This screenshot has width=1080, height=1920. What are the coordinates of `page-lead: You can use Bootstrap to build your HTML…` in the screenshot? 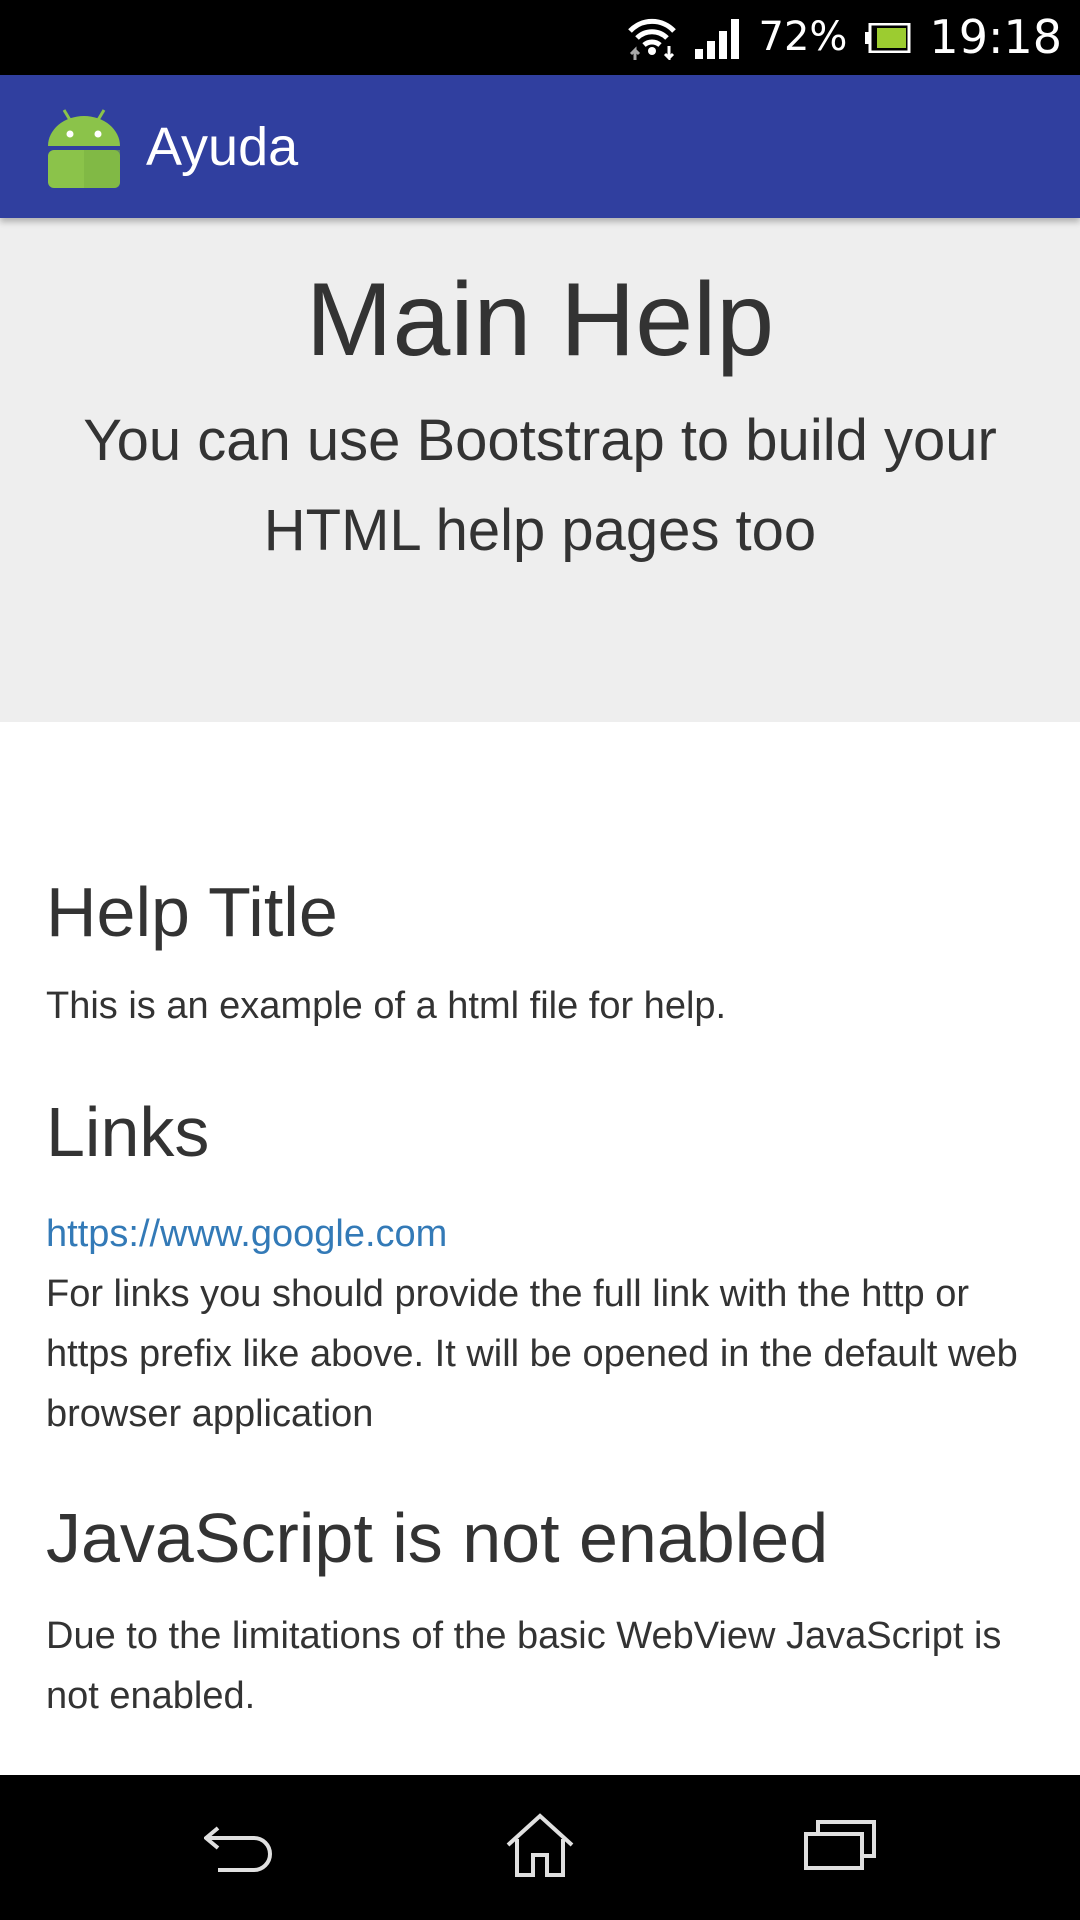 It's located at (540, 485).